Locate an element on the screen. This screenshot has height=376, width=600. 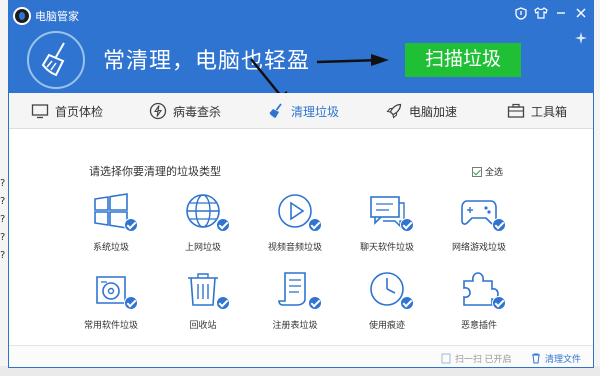
tab-label: 病毒查杀 is located at coordinates (197, 111).